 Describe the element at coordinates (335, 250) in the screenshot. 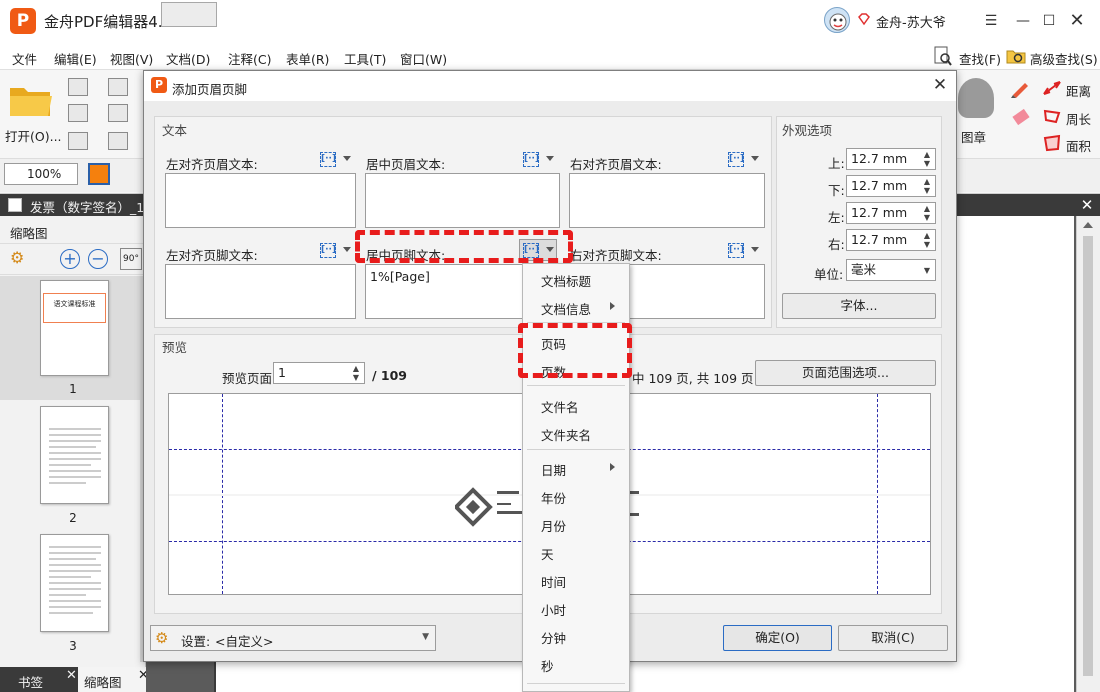

I see `footer-left-macro-button: [··]` at that location.